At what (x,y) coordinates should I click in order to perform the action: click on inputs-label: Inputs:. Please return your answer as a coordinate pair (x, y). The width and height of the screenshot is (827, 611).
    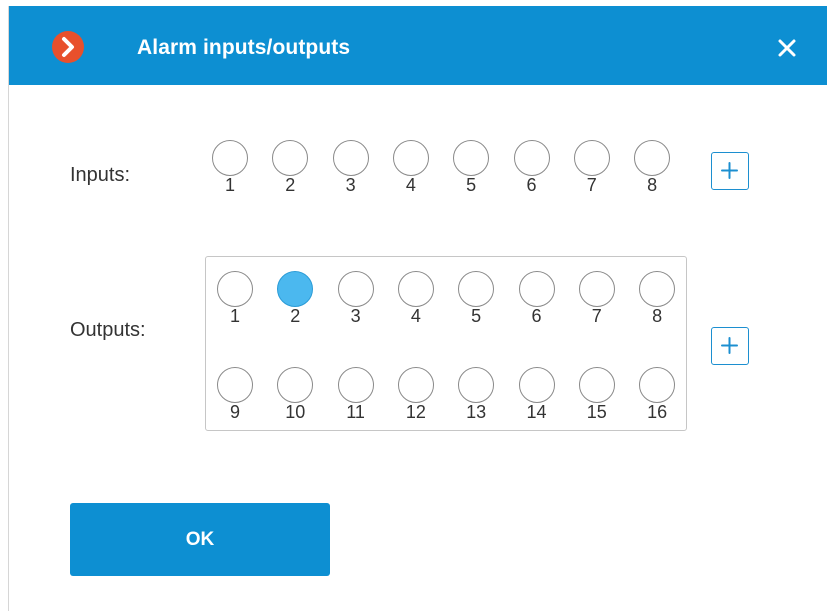
    Looking at the image, I should click on (100, 175).